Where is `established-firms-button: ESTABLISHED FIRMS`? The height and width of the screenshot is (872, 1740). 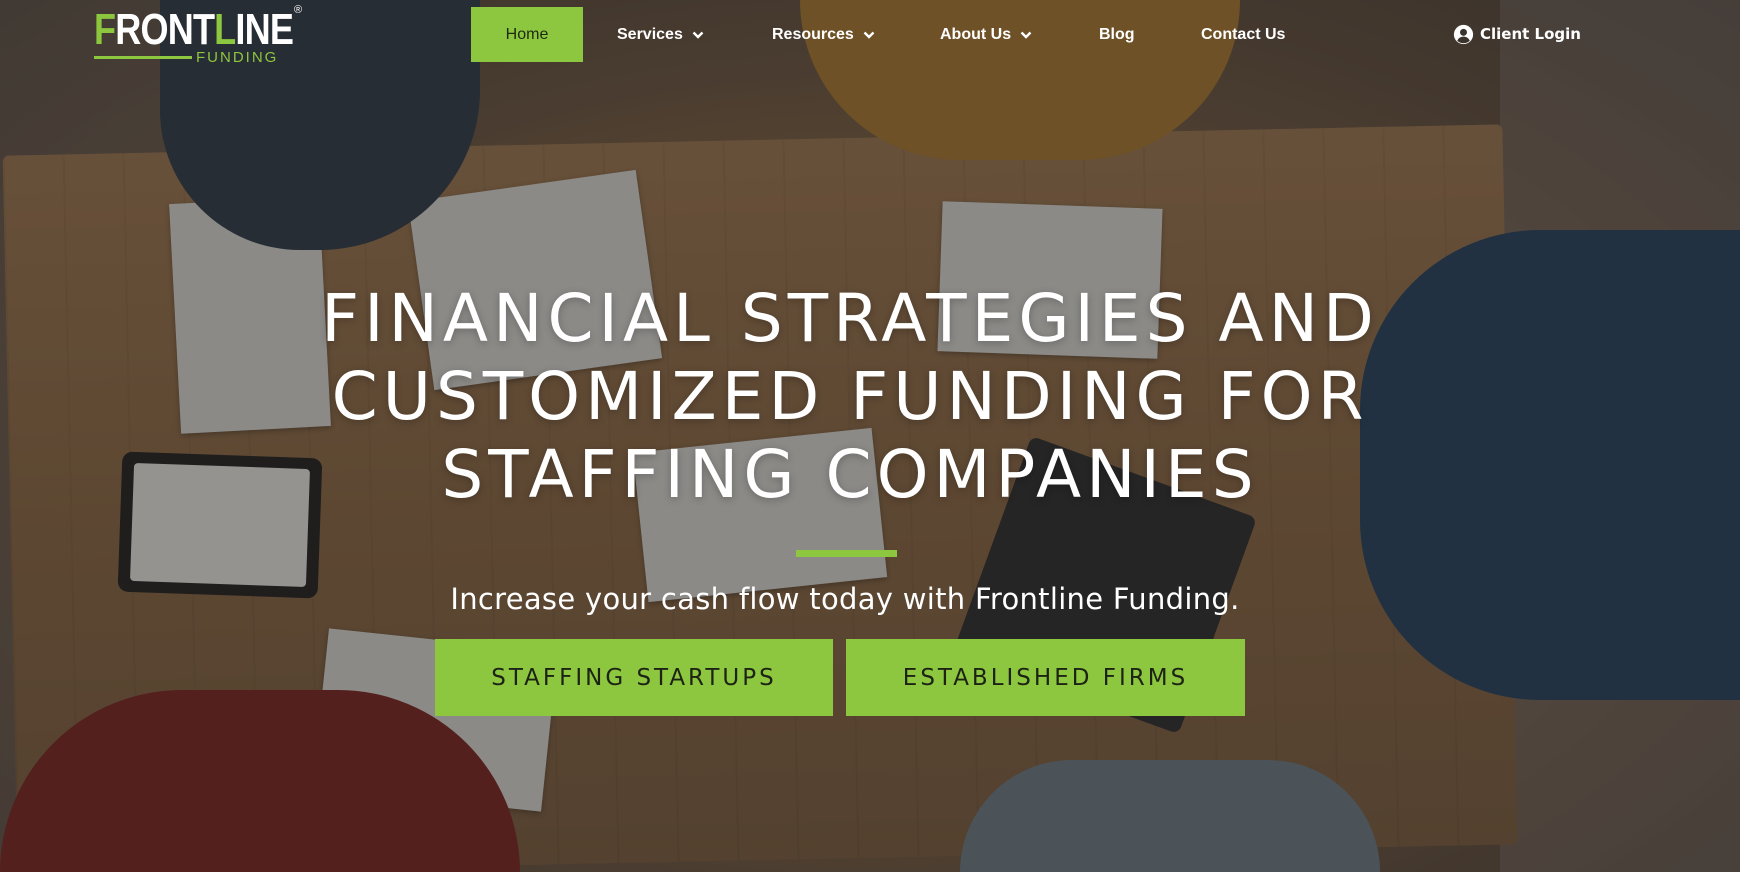
established-firms-button: ESTABLISHED FIRMS is located at coordinates (1045, 677).